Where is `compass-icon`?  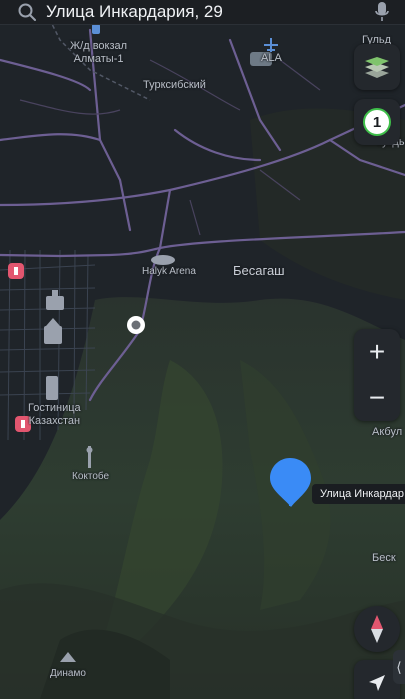
compass-icon is located at coordinates (377, 629).